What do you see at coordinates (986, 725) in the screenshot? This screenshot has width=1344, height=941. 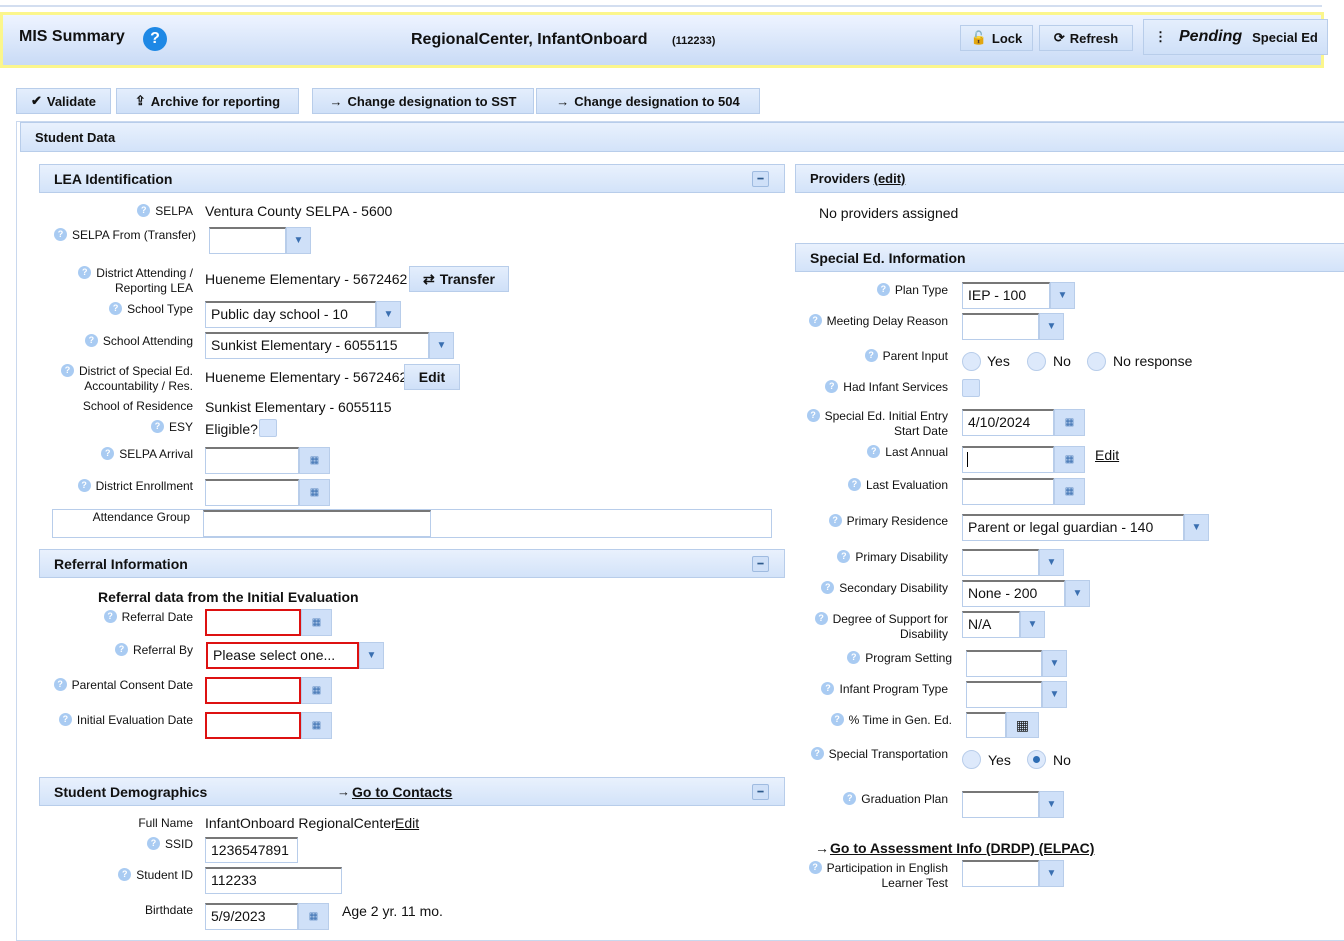 I see `gen-ed-time-input` at bounding box center [986, 725].